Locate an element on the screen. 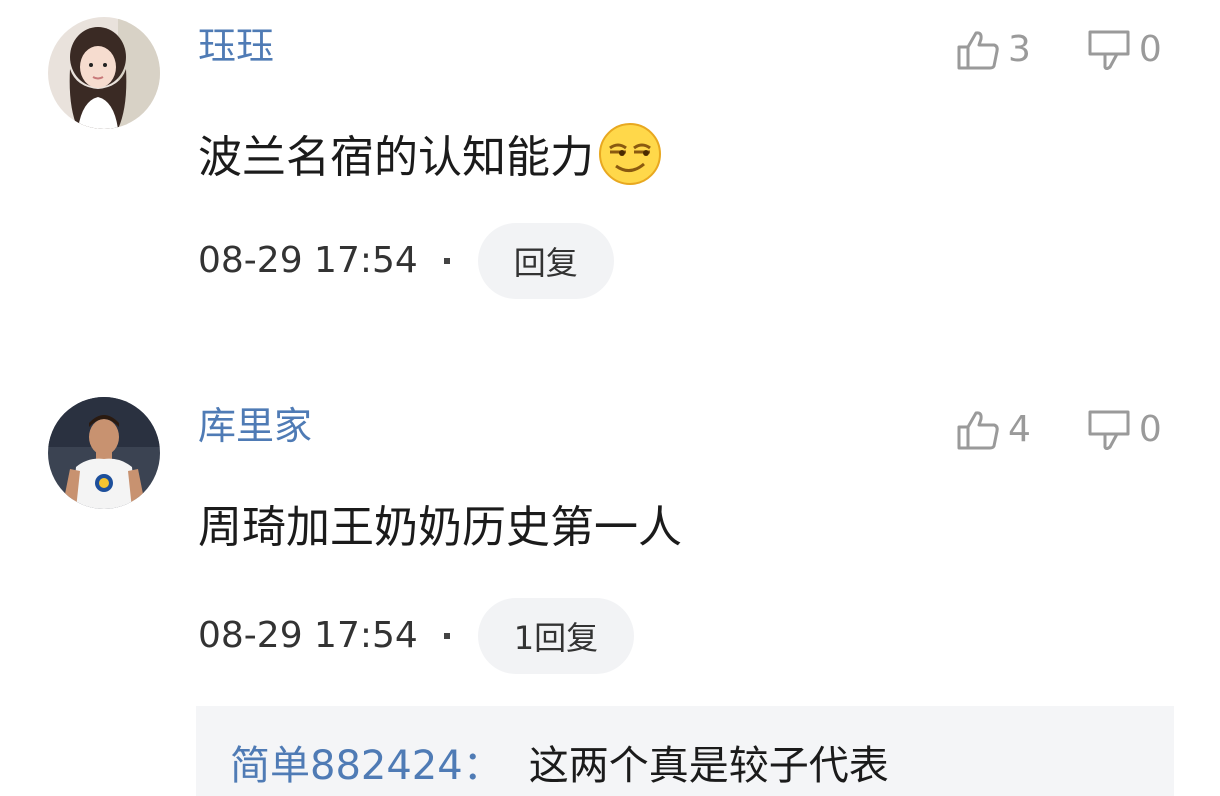 The image size is (1220, 796). comment-actions: 4 0 is located at coordinates (1059, 430).